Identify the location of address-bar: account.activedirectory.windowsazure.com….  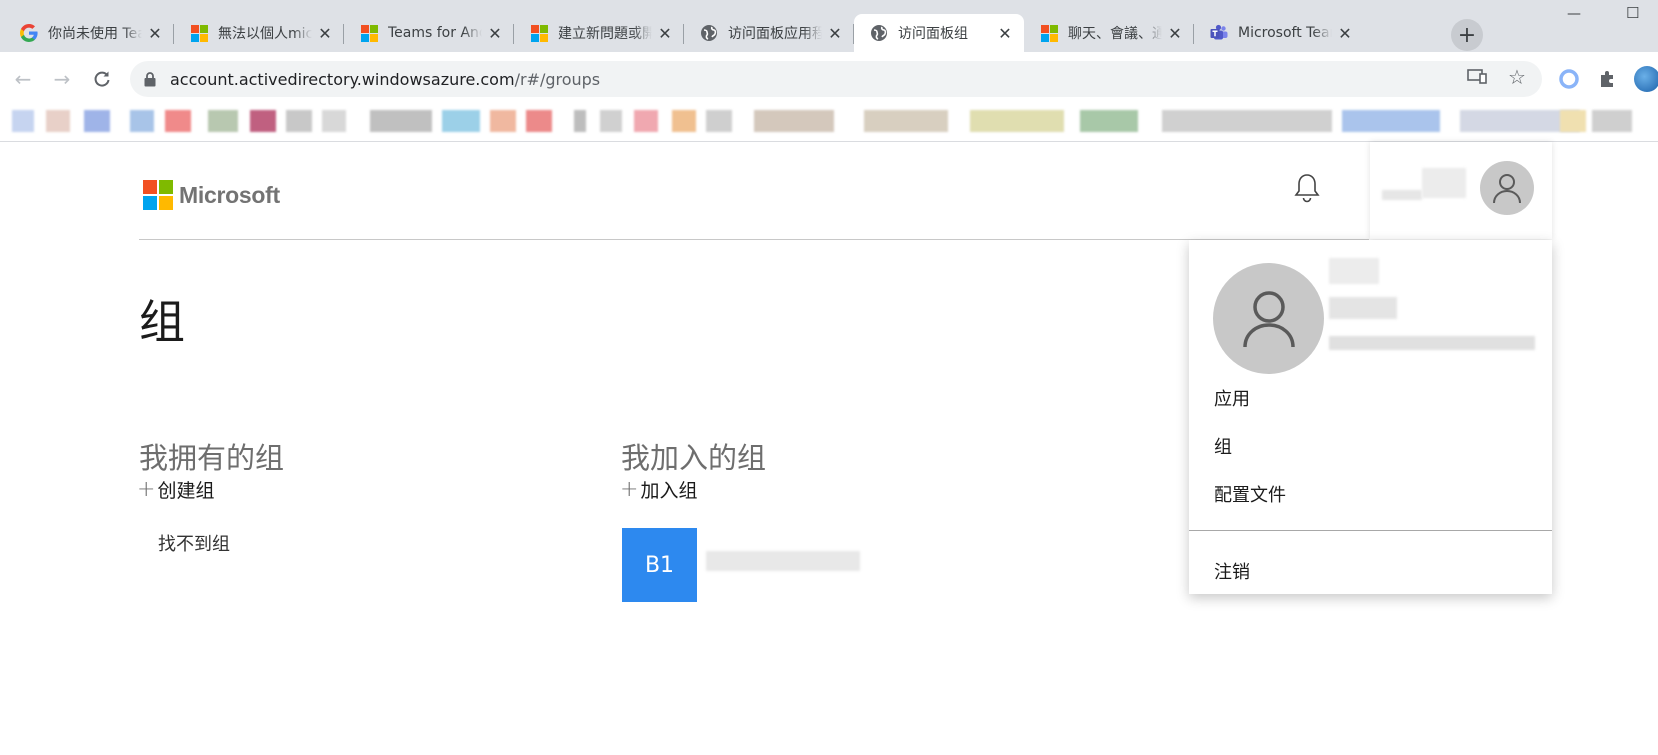
(836, 79).